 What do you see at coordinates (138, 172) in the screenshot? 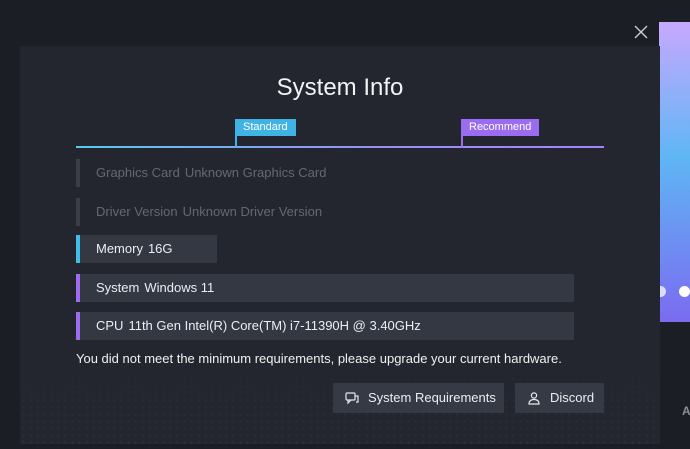
I see `spec-label: Graphics Card` at bounding box center [138, 172].